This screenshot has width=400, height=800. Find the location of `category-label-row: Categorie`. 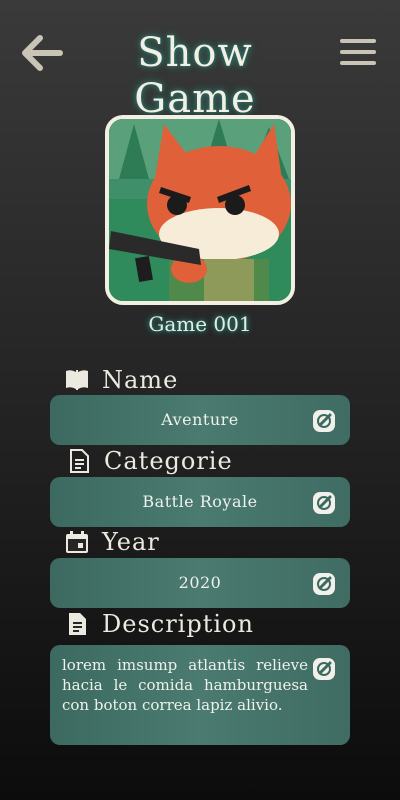

category-label-row: Categorie is located at coordinates (149, 461).